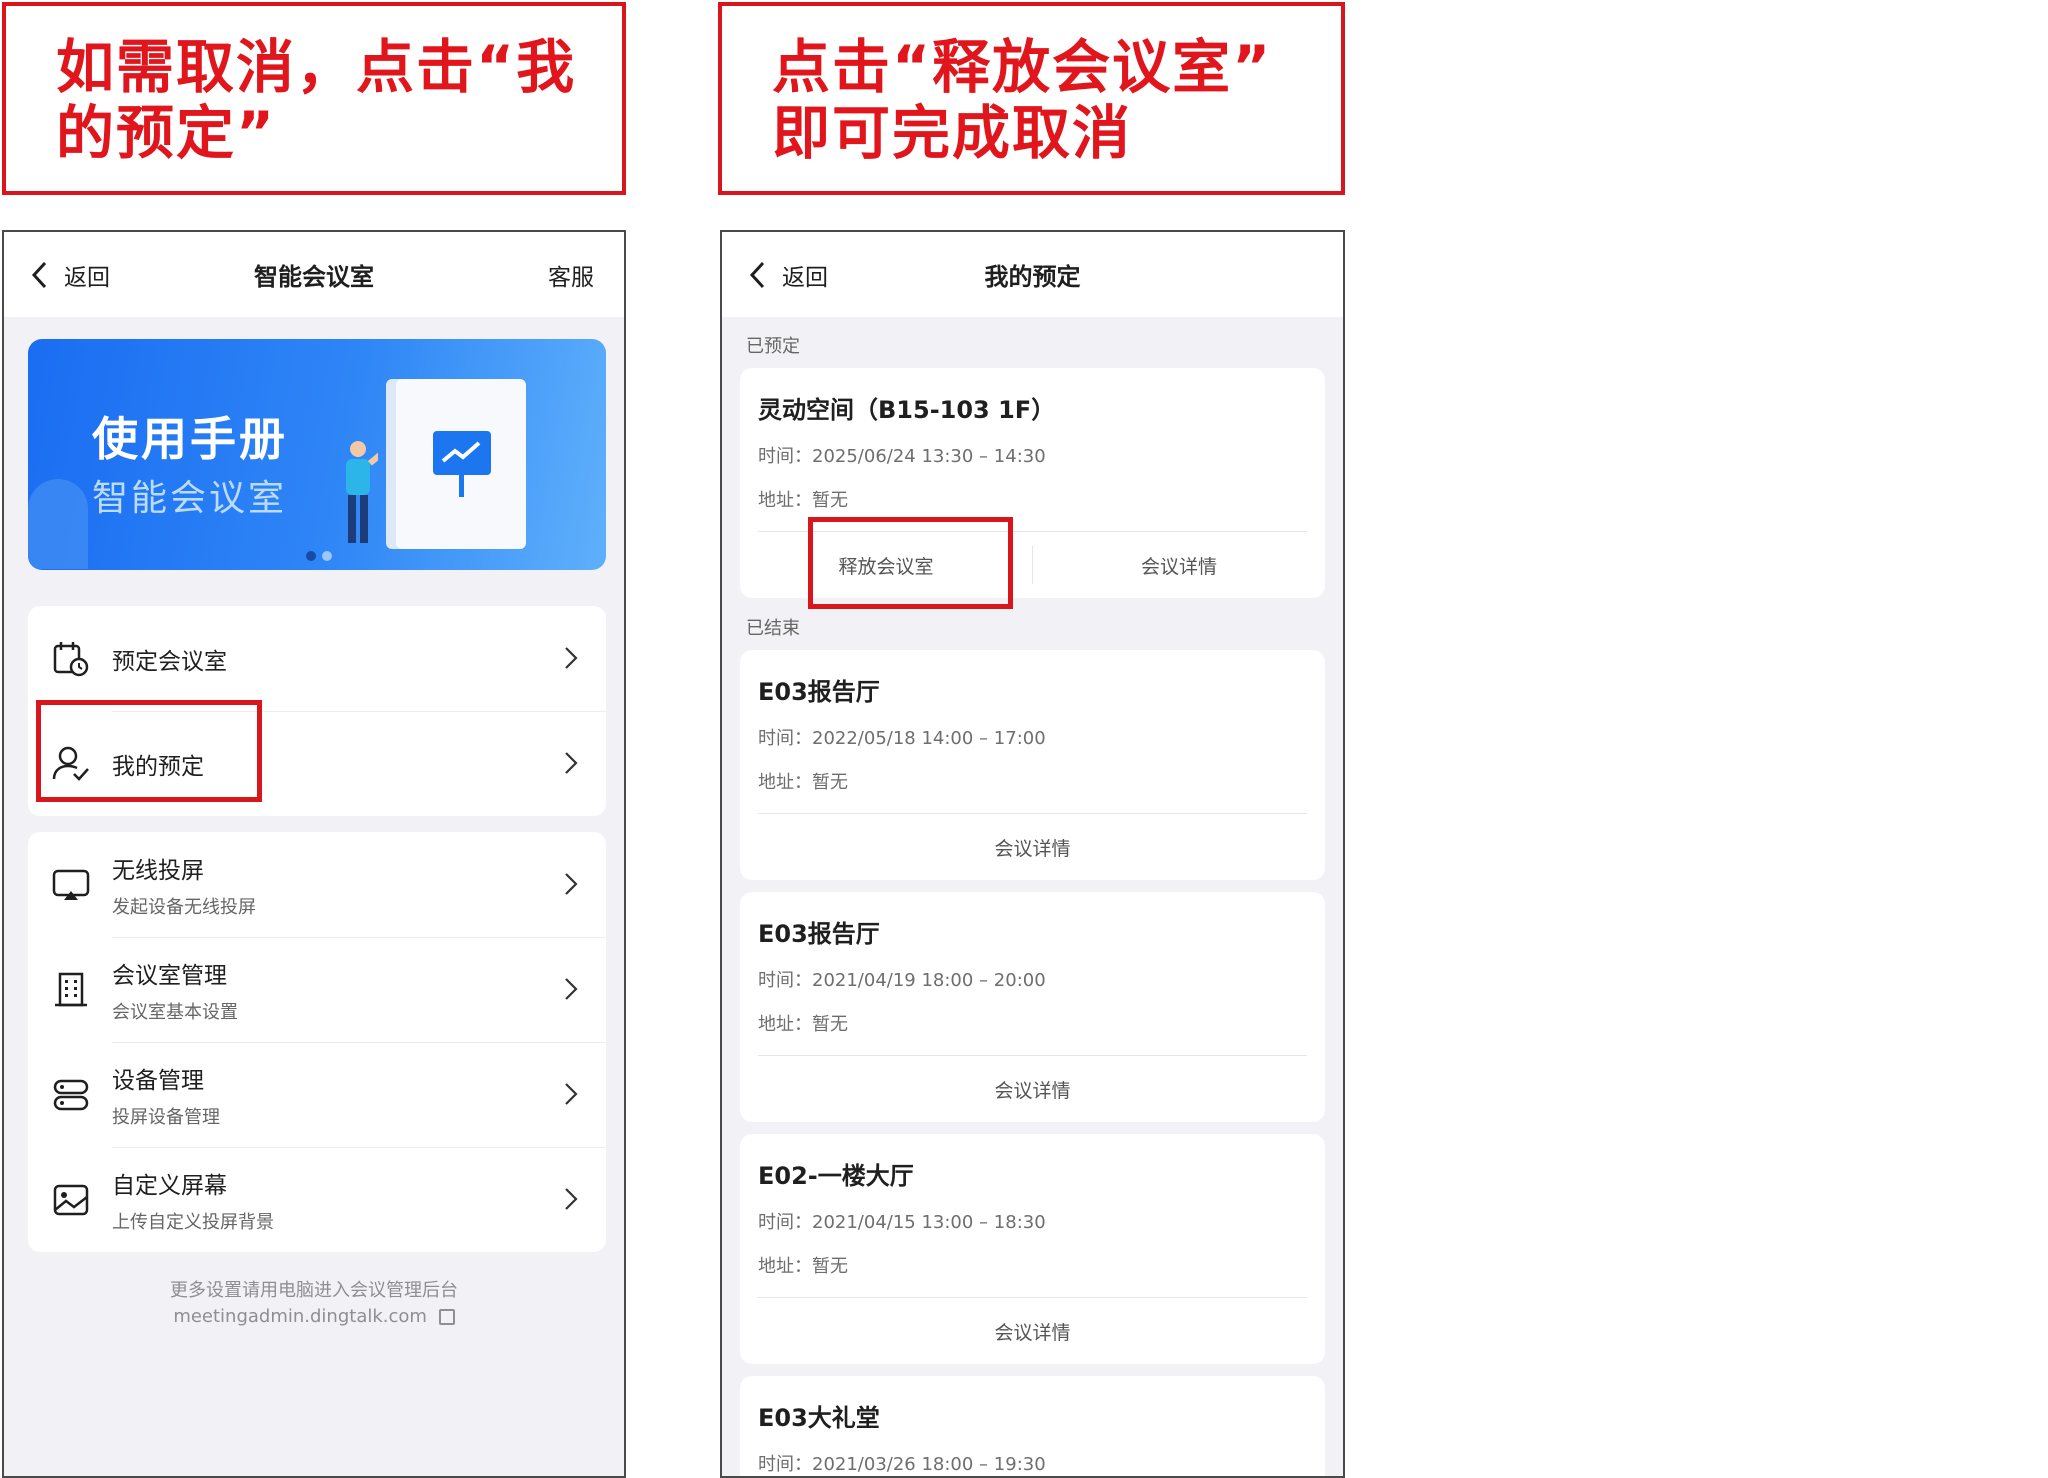 The width and height of the screenshot is (2048, 1478). Describe the element at coordinates (71, 884) in the screenshot. I see `screen-cast-icon` at that location.